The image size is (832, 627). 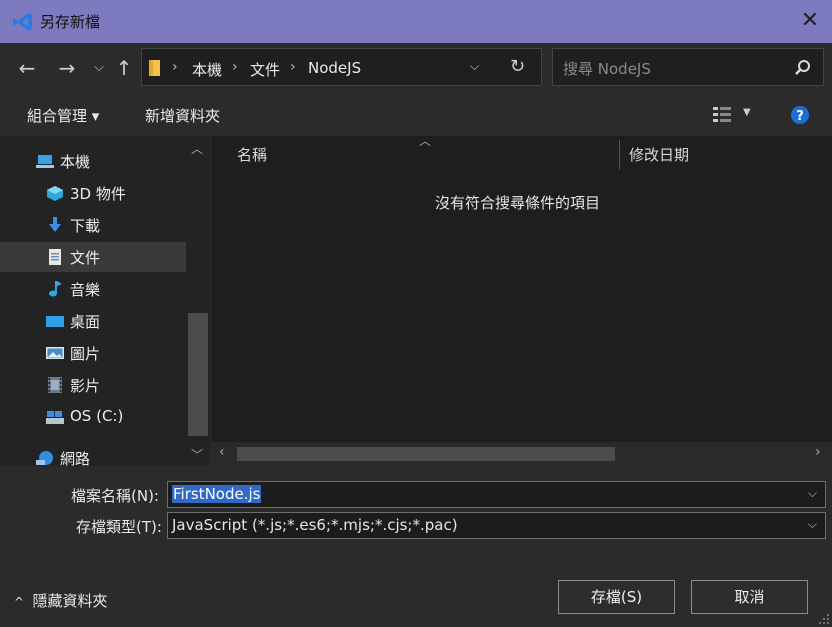 I want to click on breadcrumb-nodejs: NodeJS, so click(x=334, y=68).